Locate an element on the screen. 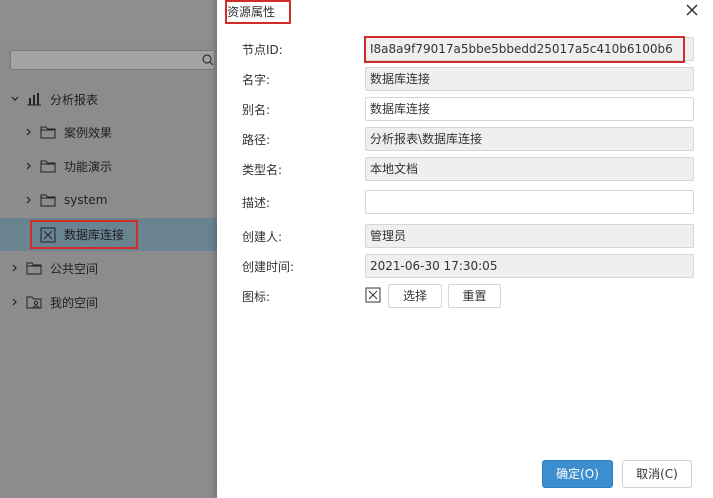  created-time-label: 创建时间: is located at coordinates (268, 267).